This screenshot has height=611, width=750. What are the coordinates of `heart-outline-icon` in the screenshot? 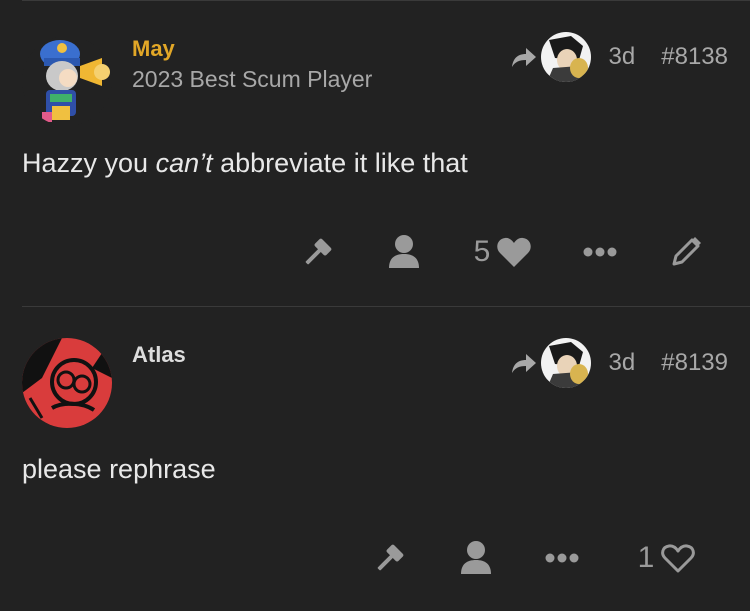 It's located at (678, 558).